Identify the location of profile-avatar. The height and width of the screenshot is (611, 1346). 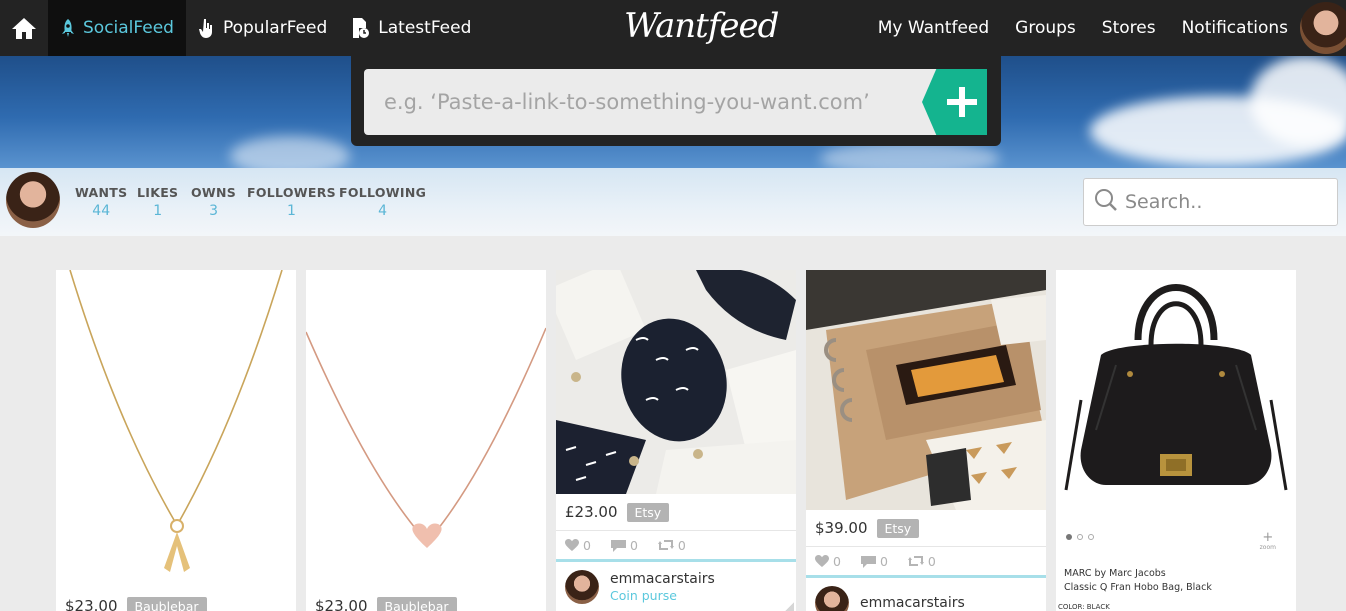
(33, 200).